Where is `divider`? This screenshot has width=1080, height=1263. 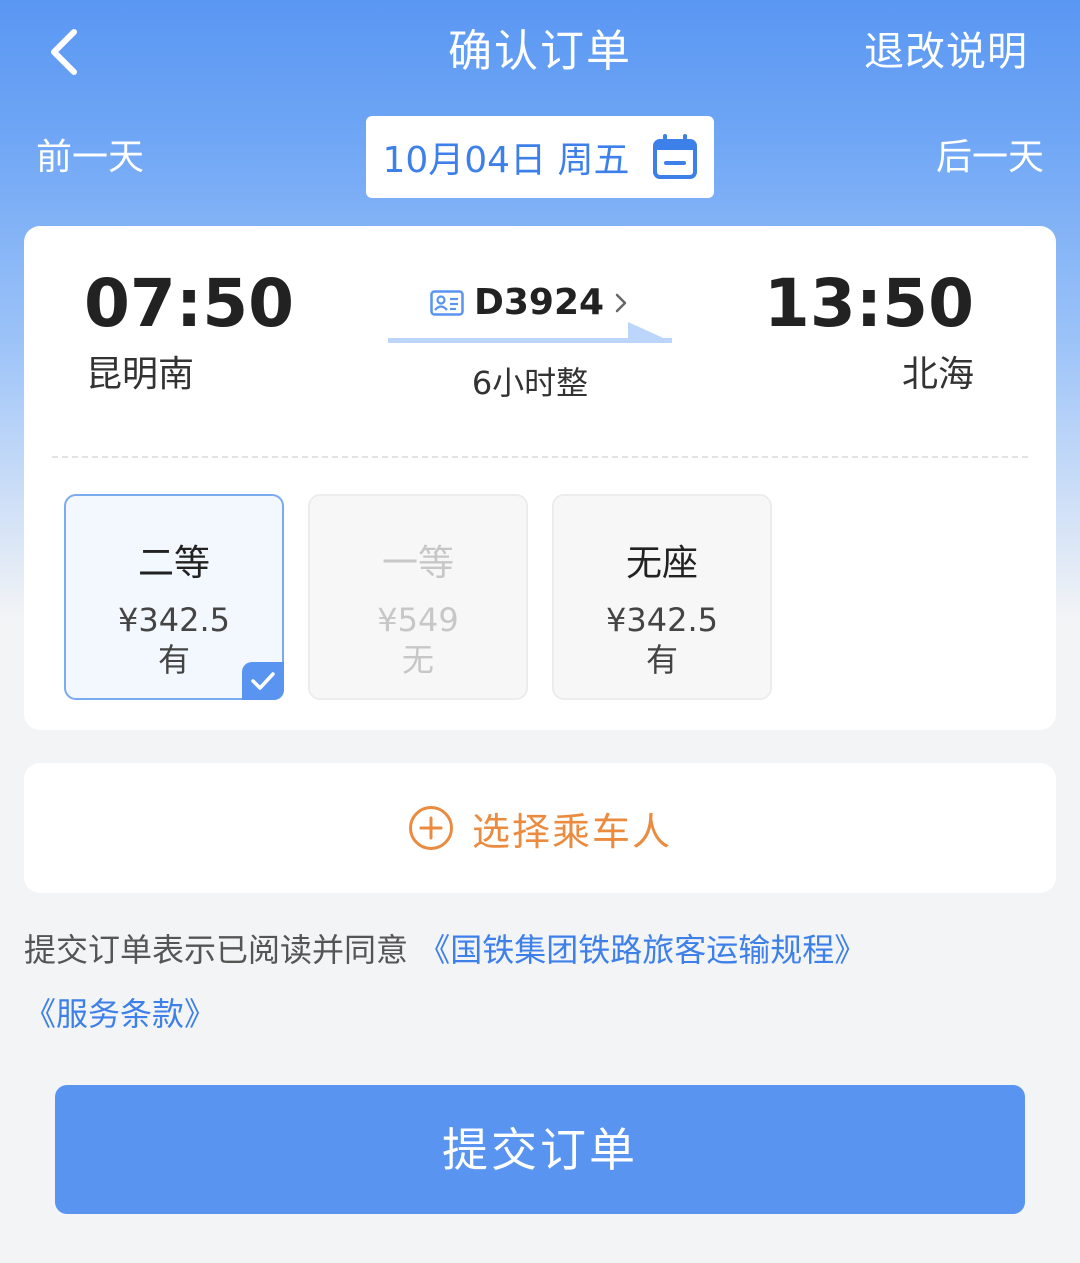 divider is located at coordinates (540, 457).